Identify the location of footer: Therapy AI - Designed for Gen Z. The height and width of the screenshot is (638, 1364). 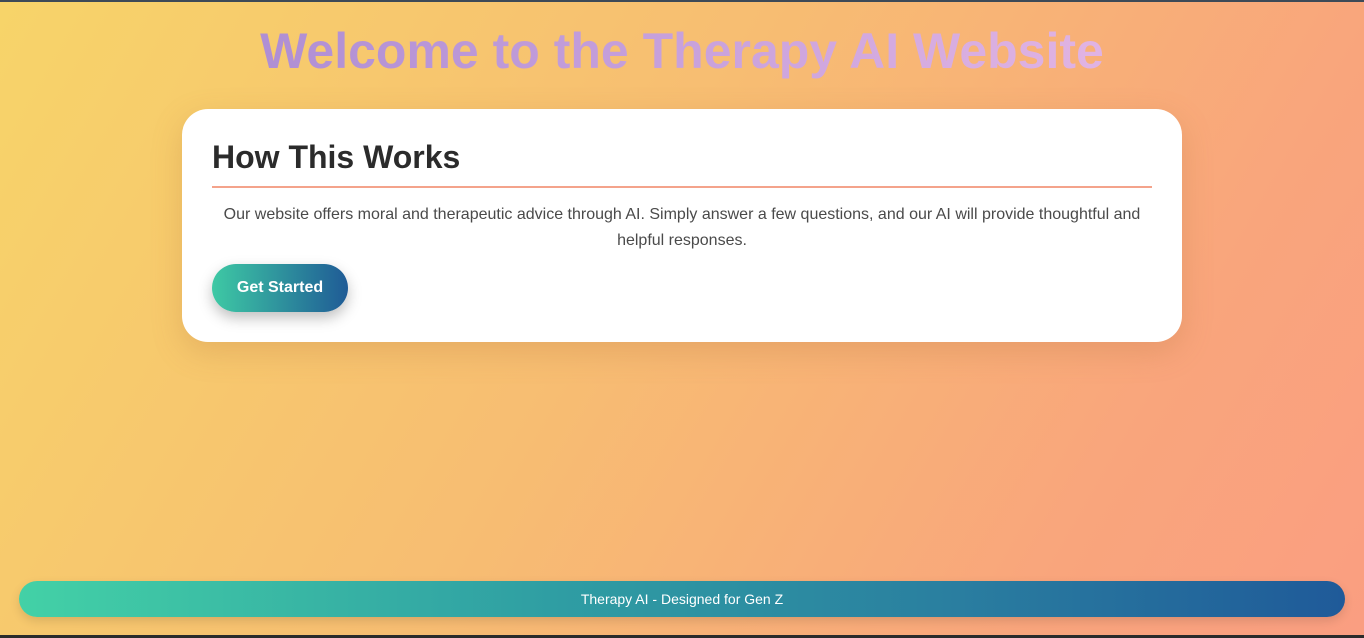
(682, 599).